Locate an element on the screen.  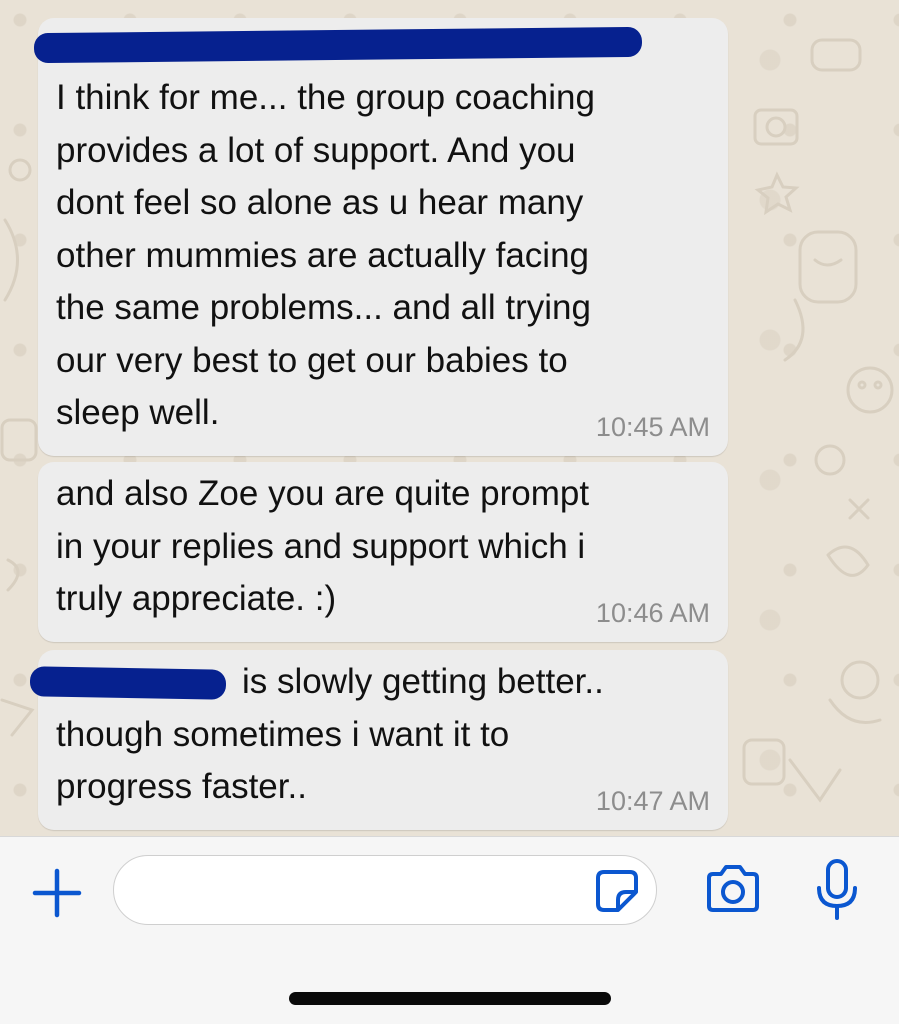
message-timestamp: 10:47 AM is located at coordinates (652, 801).